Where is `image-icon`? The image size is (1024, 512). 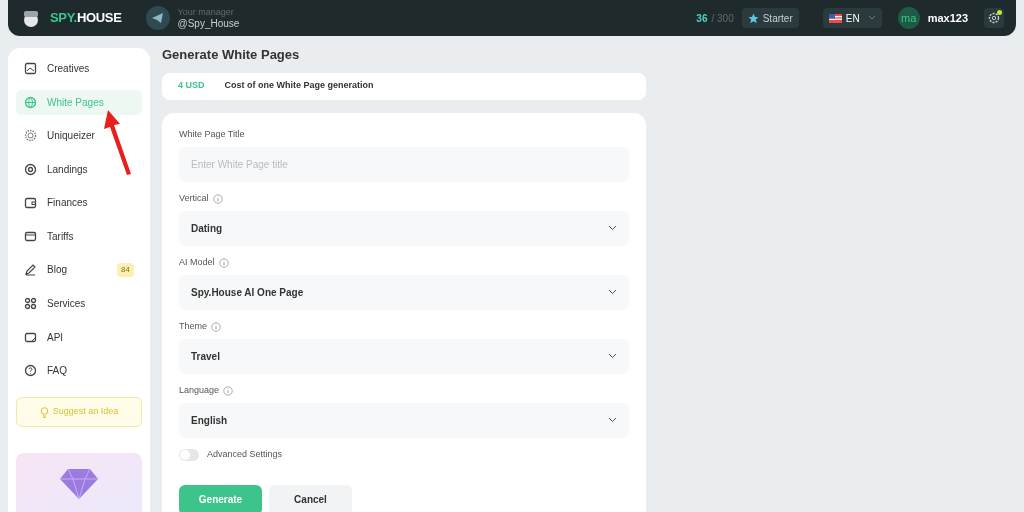
image-icon is located at coordinates (30, 69).